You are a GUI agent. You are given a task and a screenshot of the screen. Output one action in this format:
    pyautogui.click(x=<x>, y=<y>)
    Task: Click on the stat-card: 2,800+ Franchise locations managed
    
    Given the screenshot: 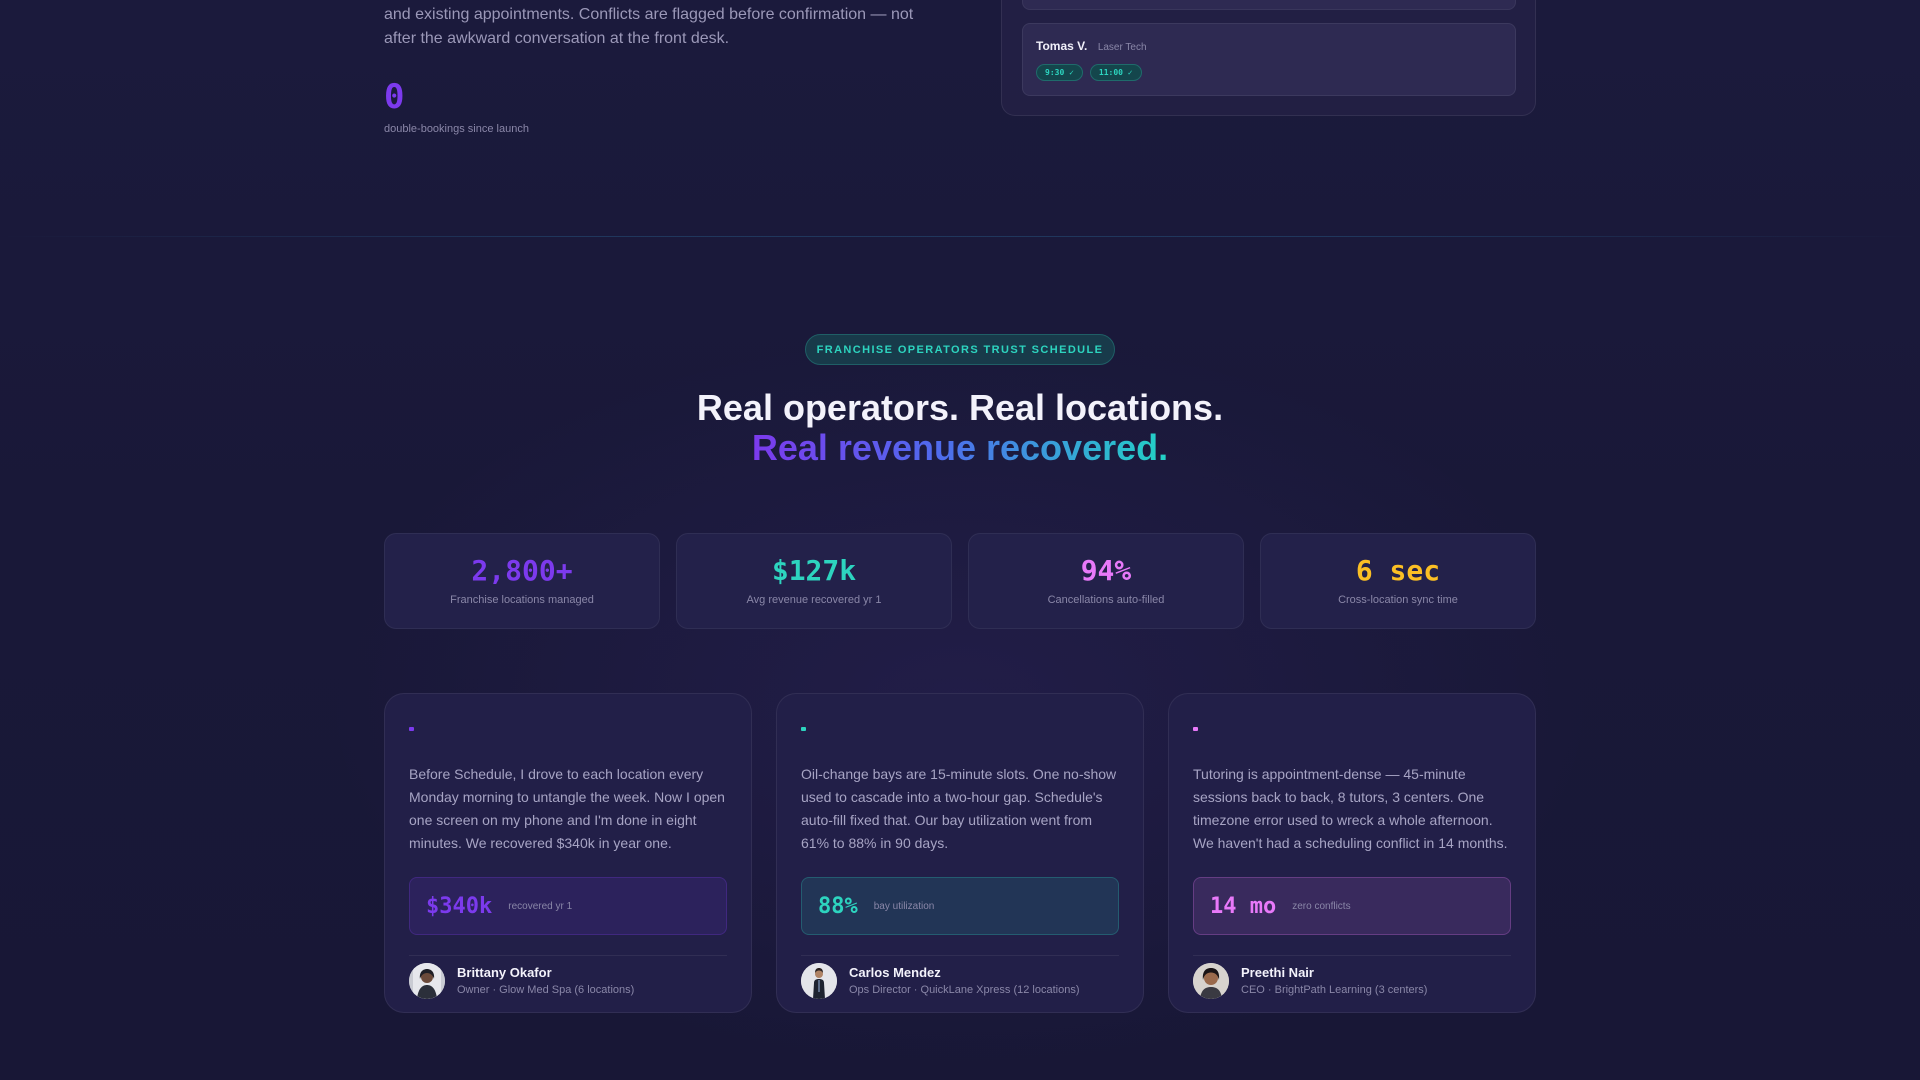 What is the action you would take?
    pyautogui.click(x=522, y=581)
    